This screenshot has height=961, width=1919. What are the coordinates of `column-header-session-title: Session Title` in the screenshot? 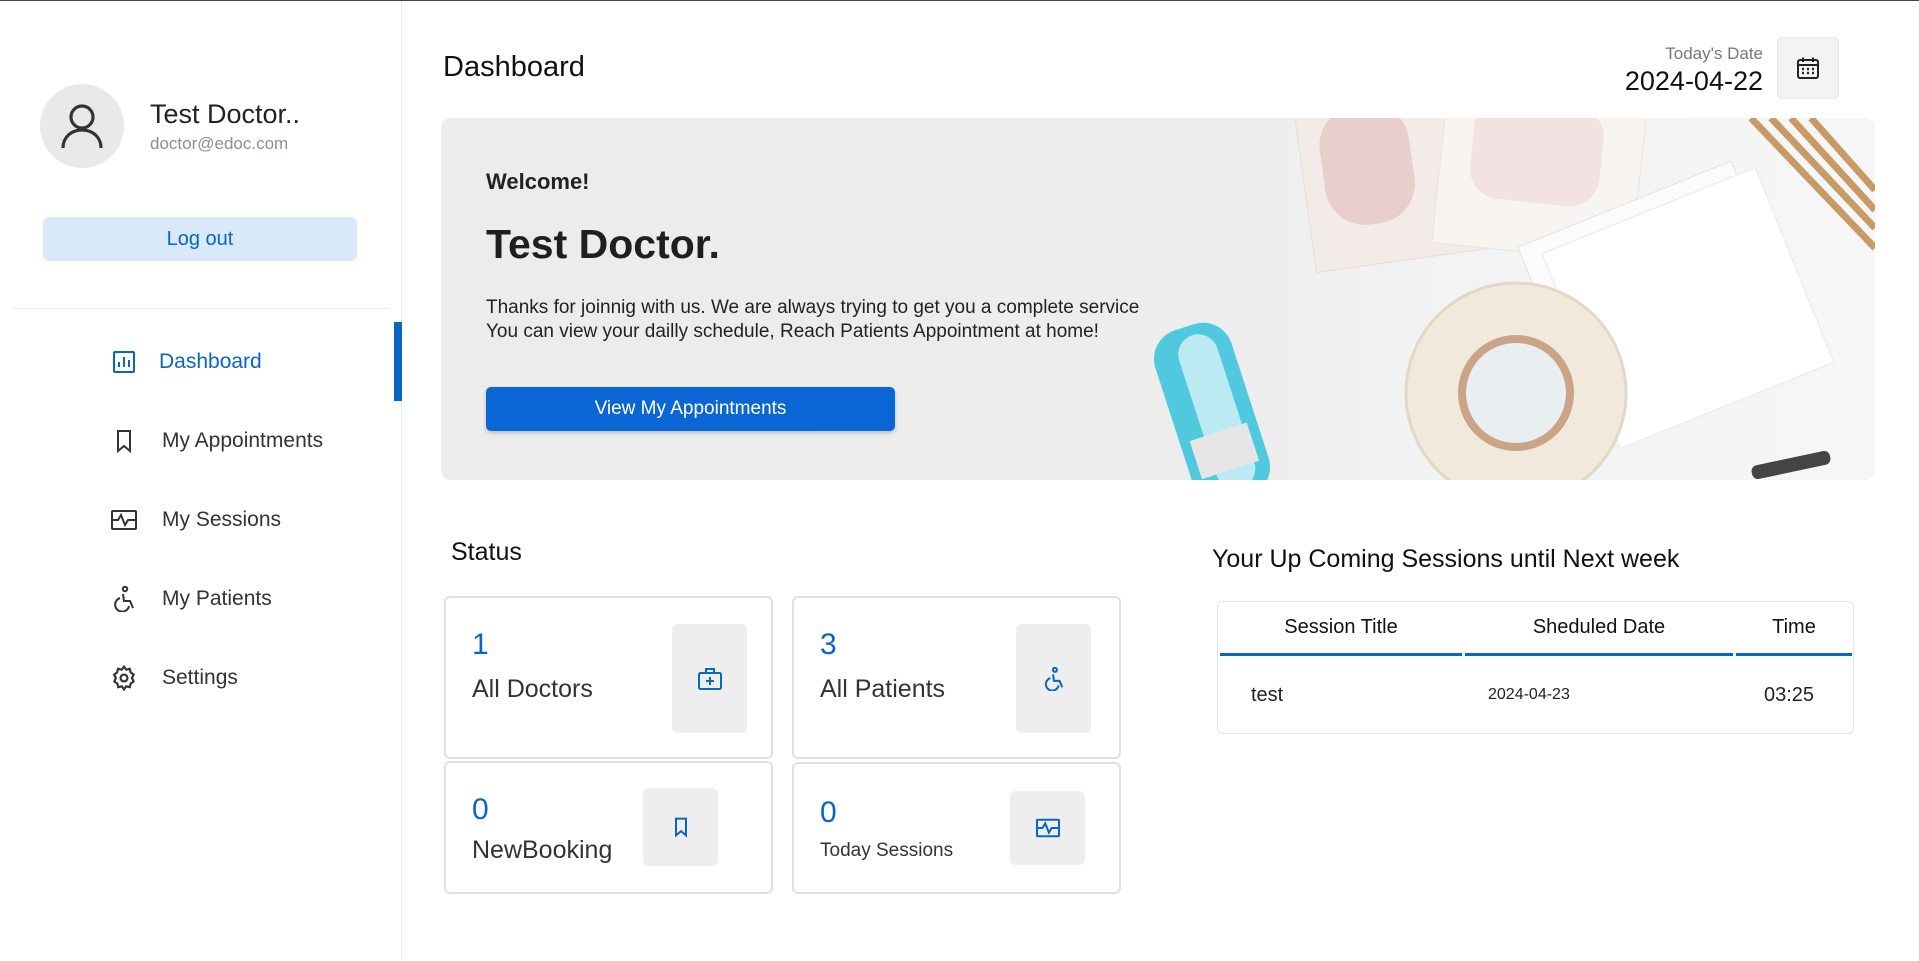 It's located at (1341, 629).